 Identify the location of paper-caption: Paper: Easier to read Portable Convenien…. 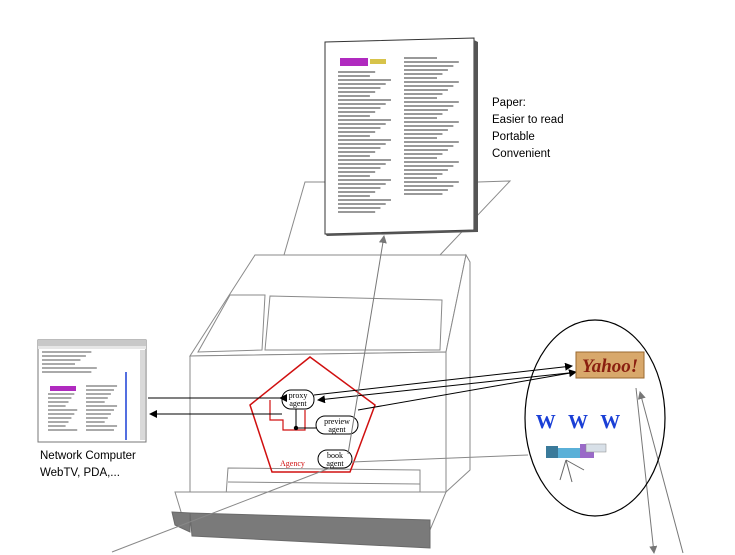
(528, 129).